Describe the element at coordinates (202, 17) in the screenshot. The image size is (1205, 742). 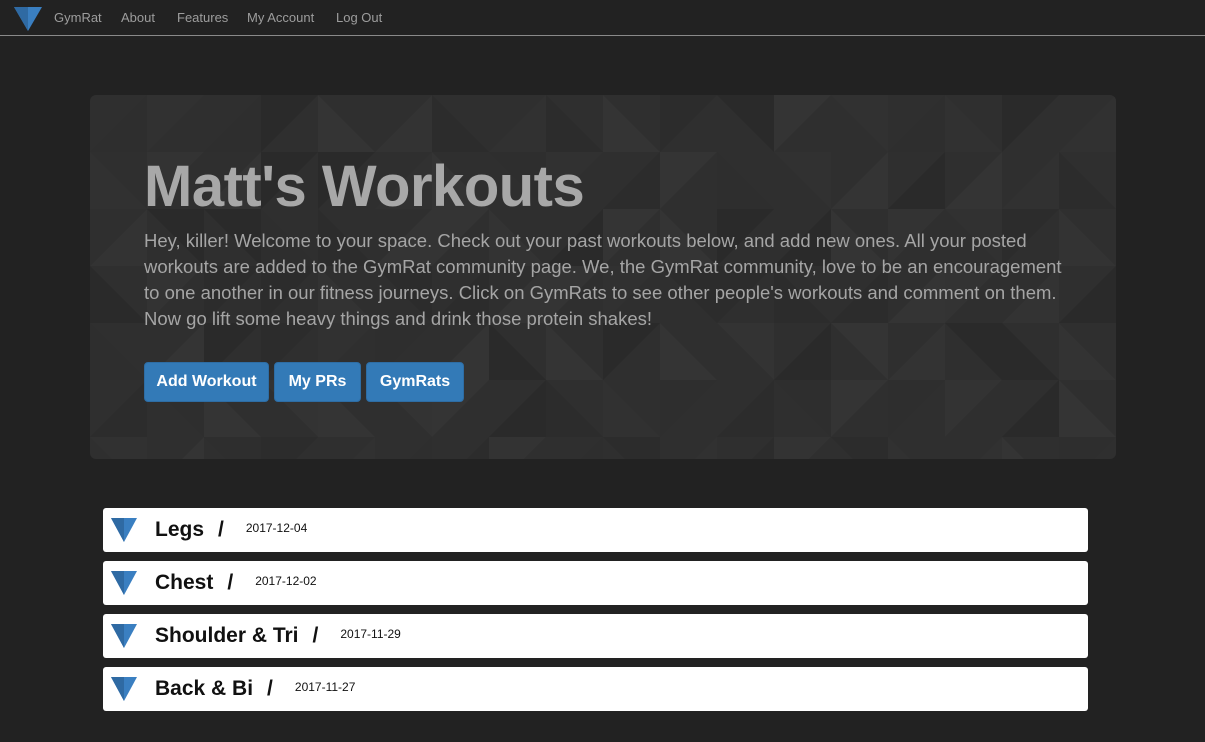
I see `nav-link-features: Features` at that location.